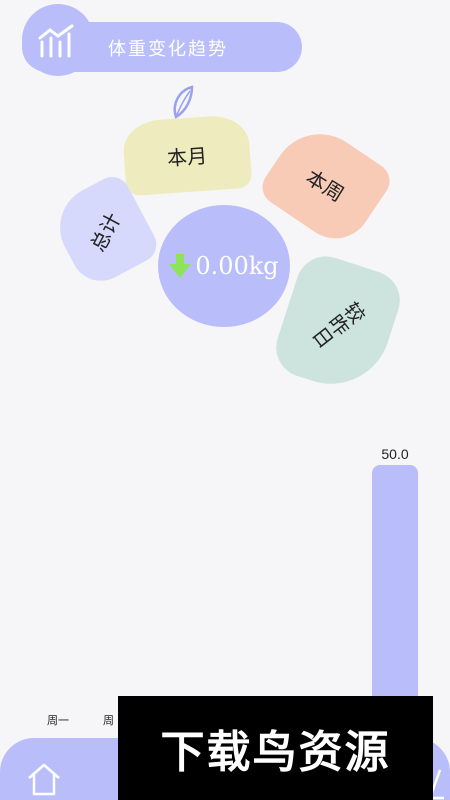 This screenshot has width=450, height=800. Describe the element at coordinates (58, 721) in the screenshot. I see `x-tick-label: 周一` at that location.